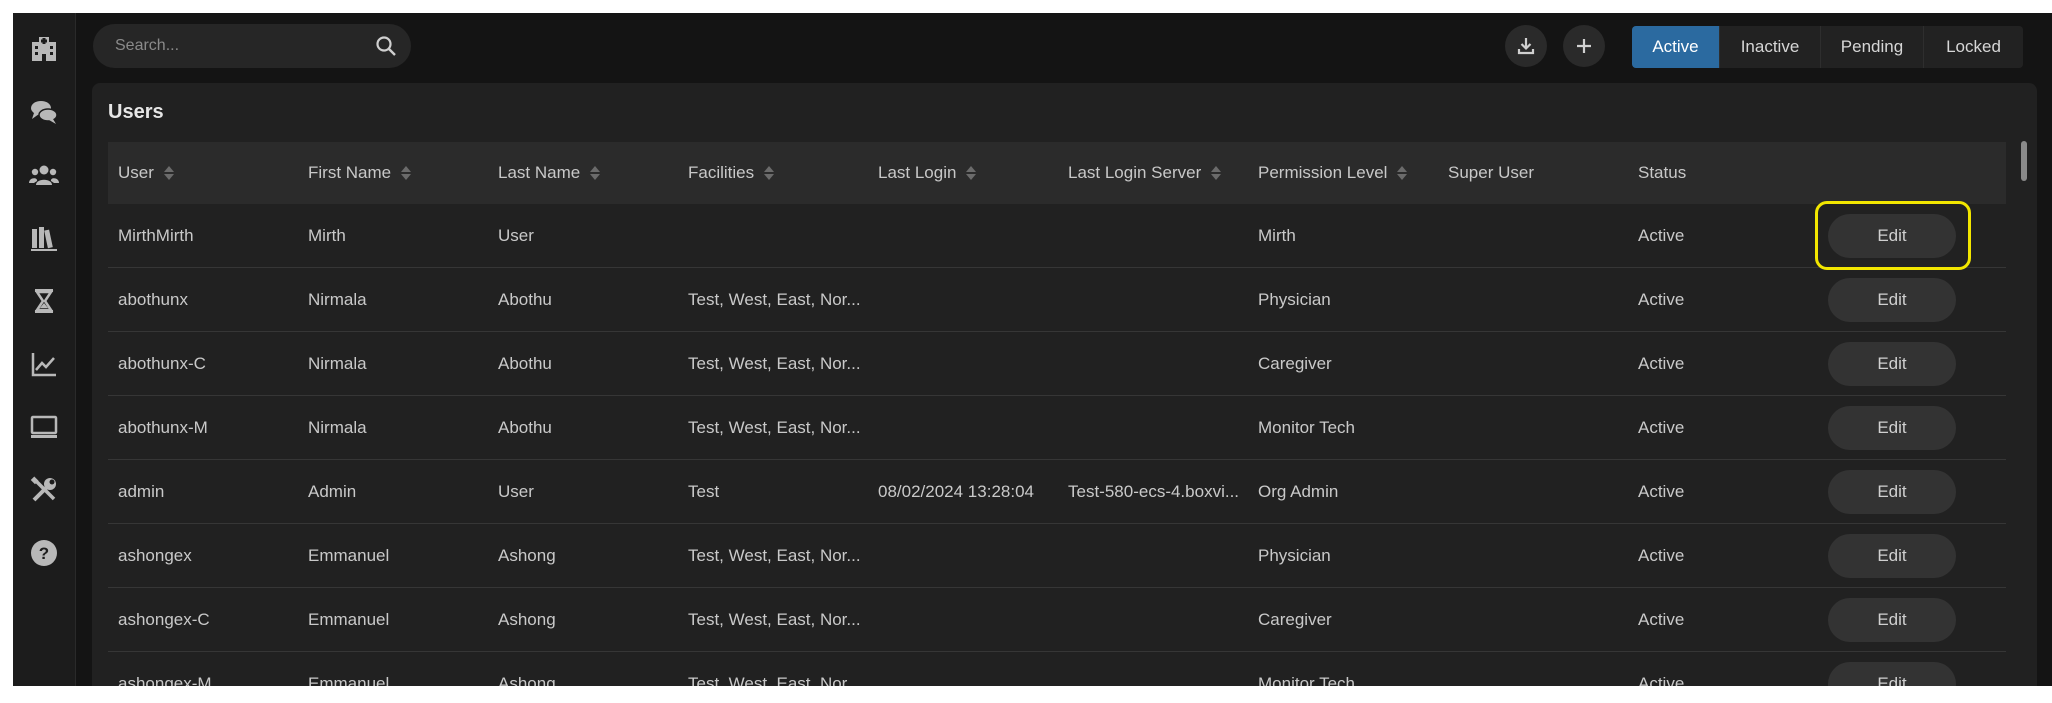 The image size is (2052, 703). Describe the element at coordinates (44, 112) in the screenshot. I see `chat-icon` at that location.